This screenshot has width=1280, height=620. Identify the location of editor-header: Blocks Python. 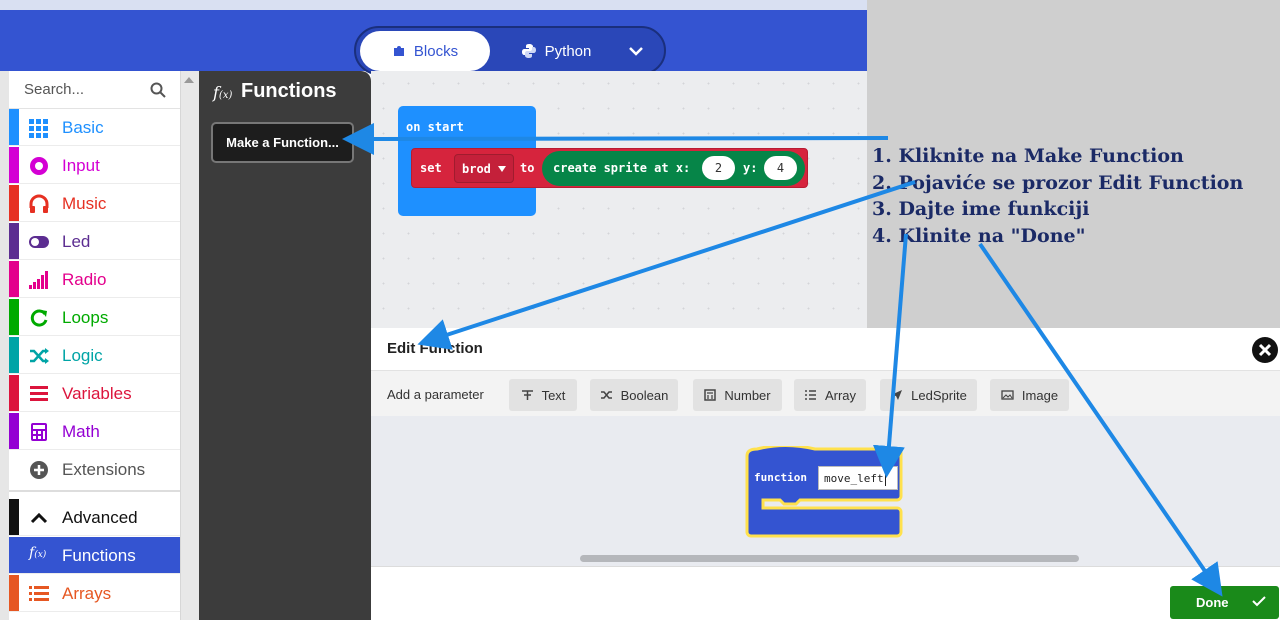
(433, 42).